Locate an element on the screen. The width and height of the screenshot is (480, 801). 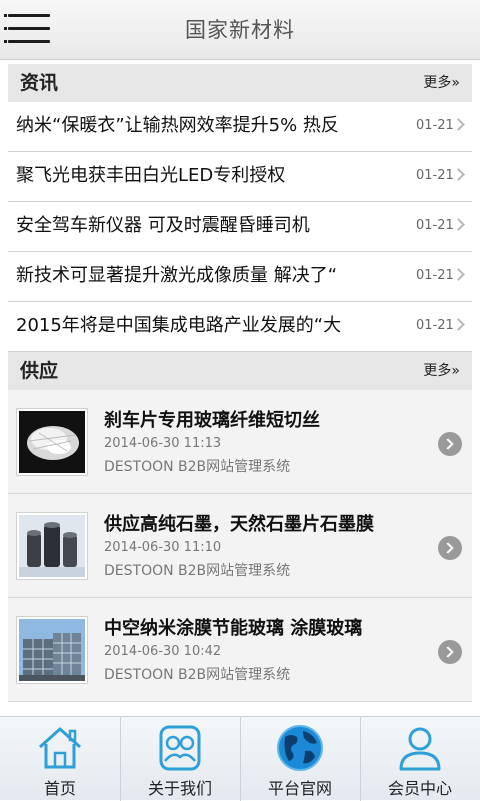
supply-item-title: 供应高纯石墨，天然石墨片石墨膜 is located at coordinates (239, 524).